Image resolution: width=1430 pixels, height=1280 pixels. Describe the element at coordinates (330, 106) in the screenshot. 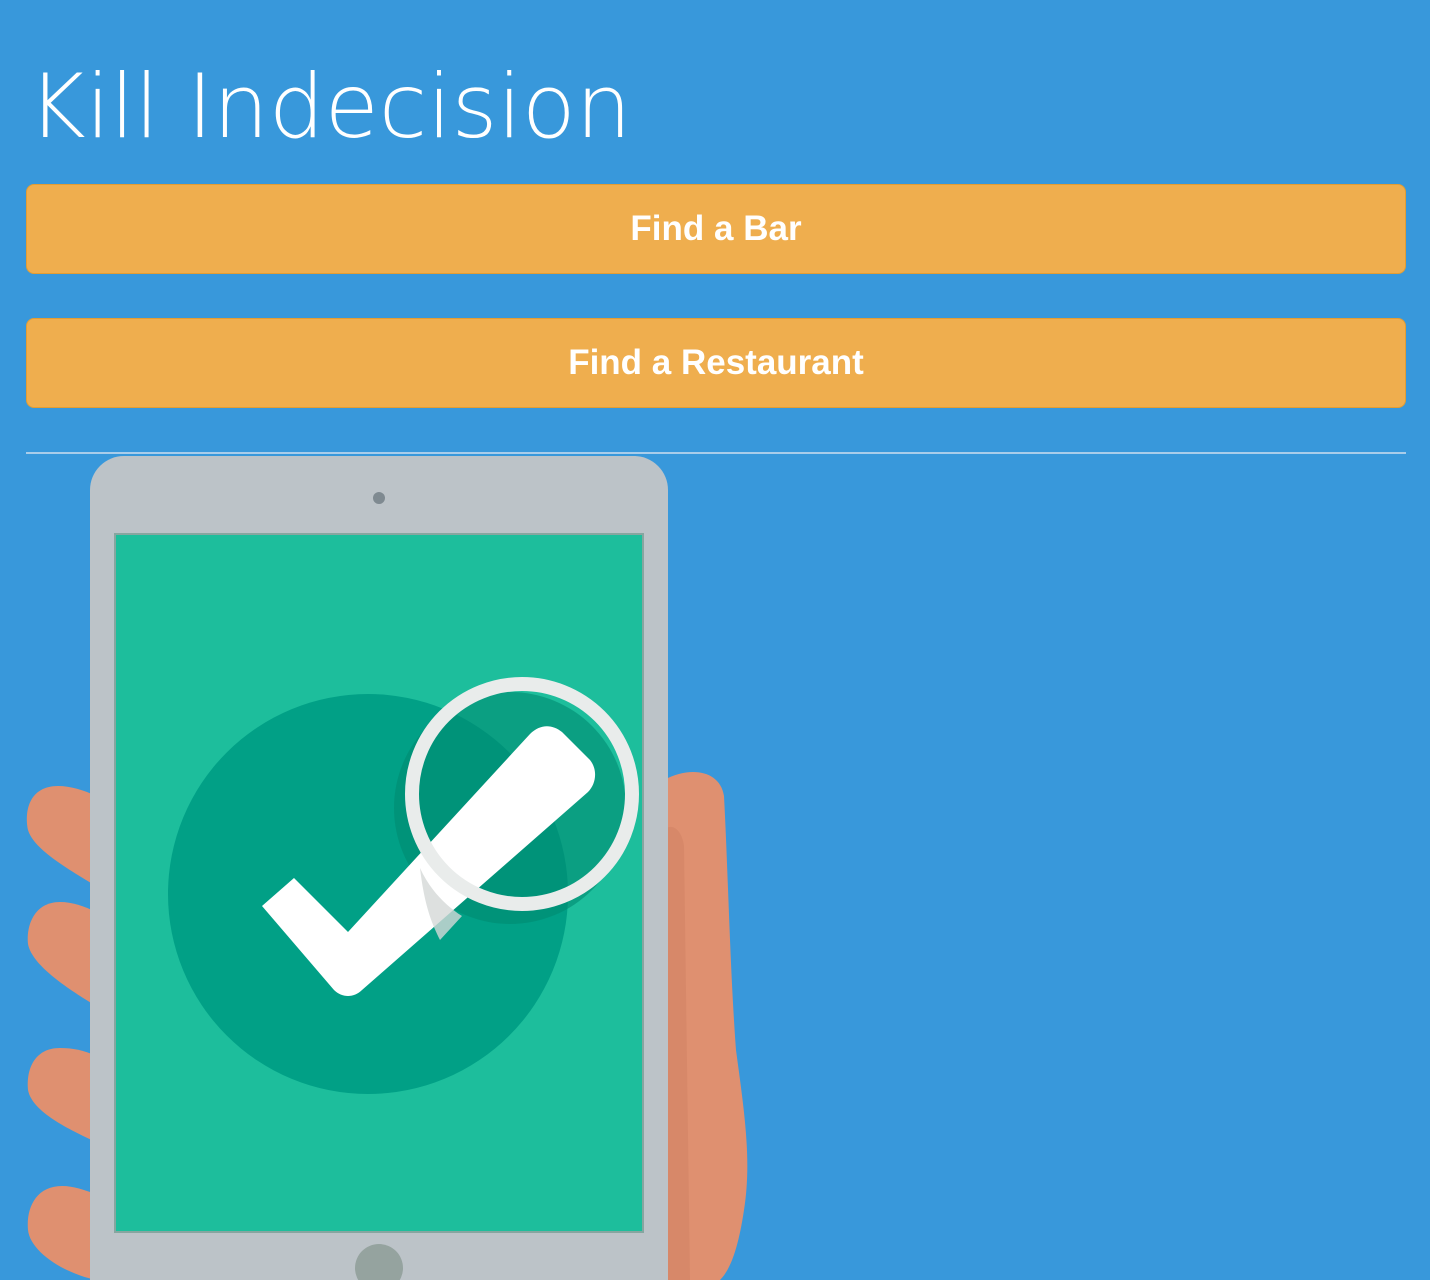

I see `page-title: Kill Indecision` at that location.